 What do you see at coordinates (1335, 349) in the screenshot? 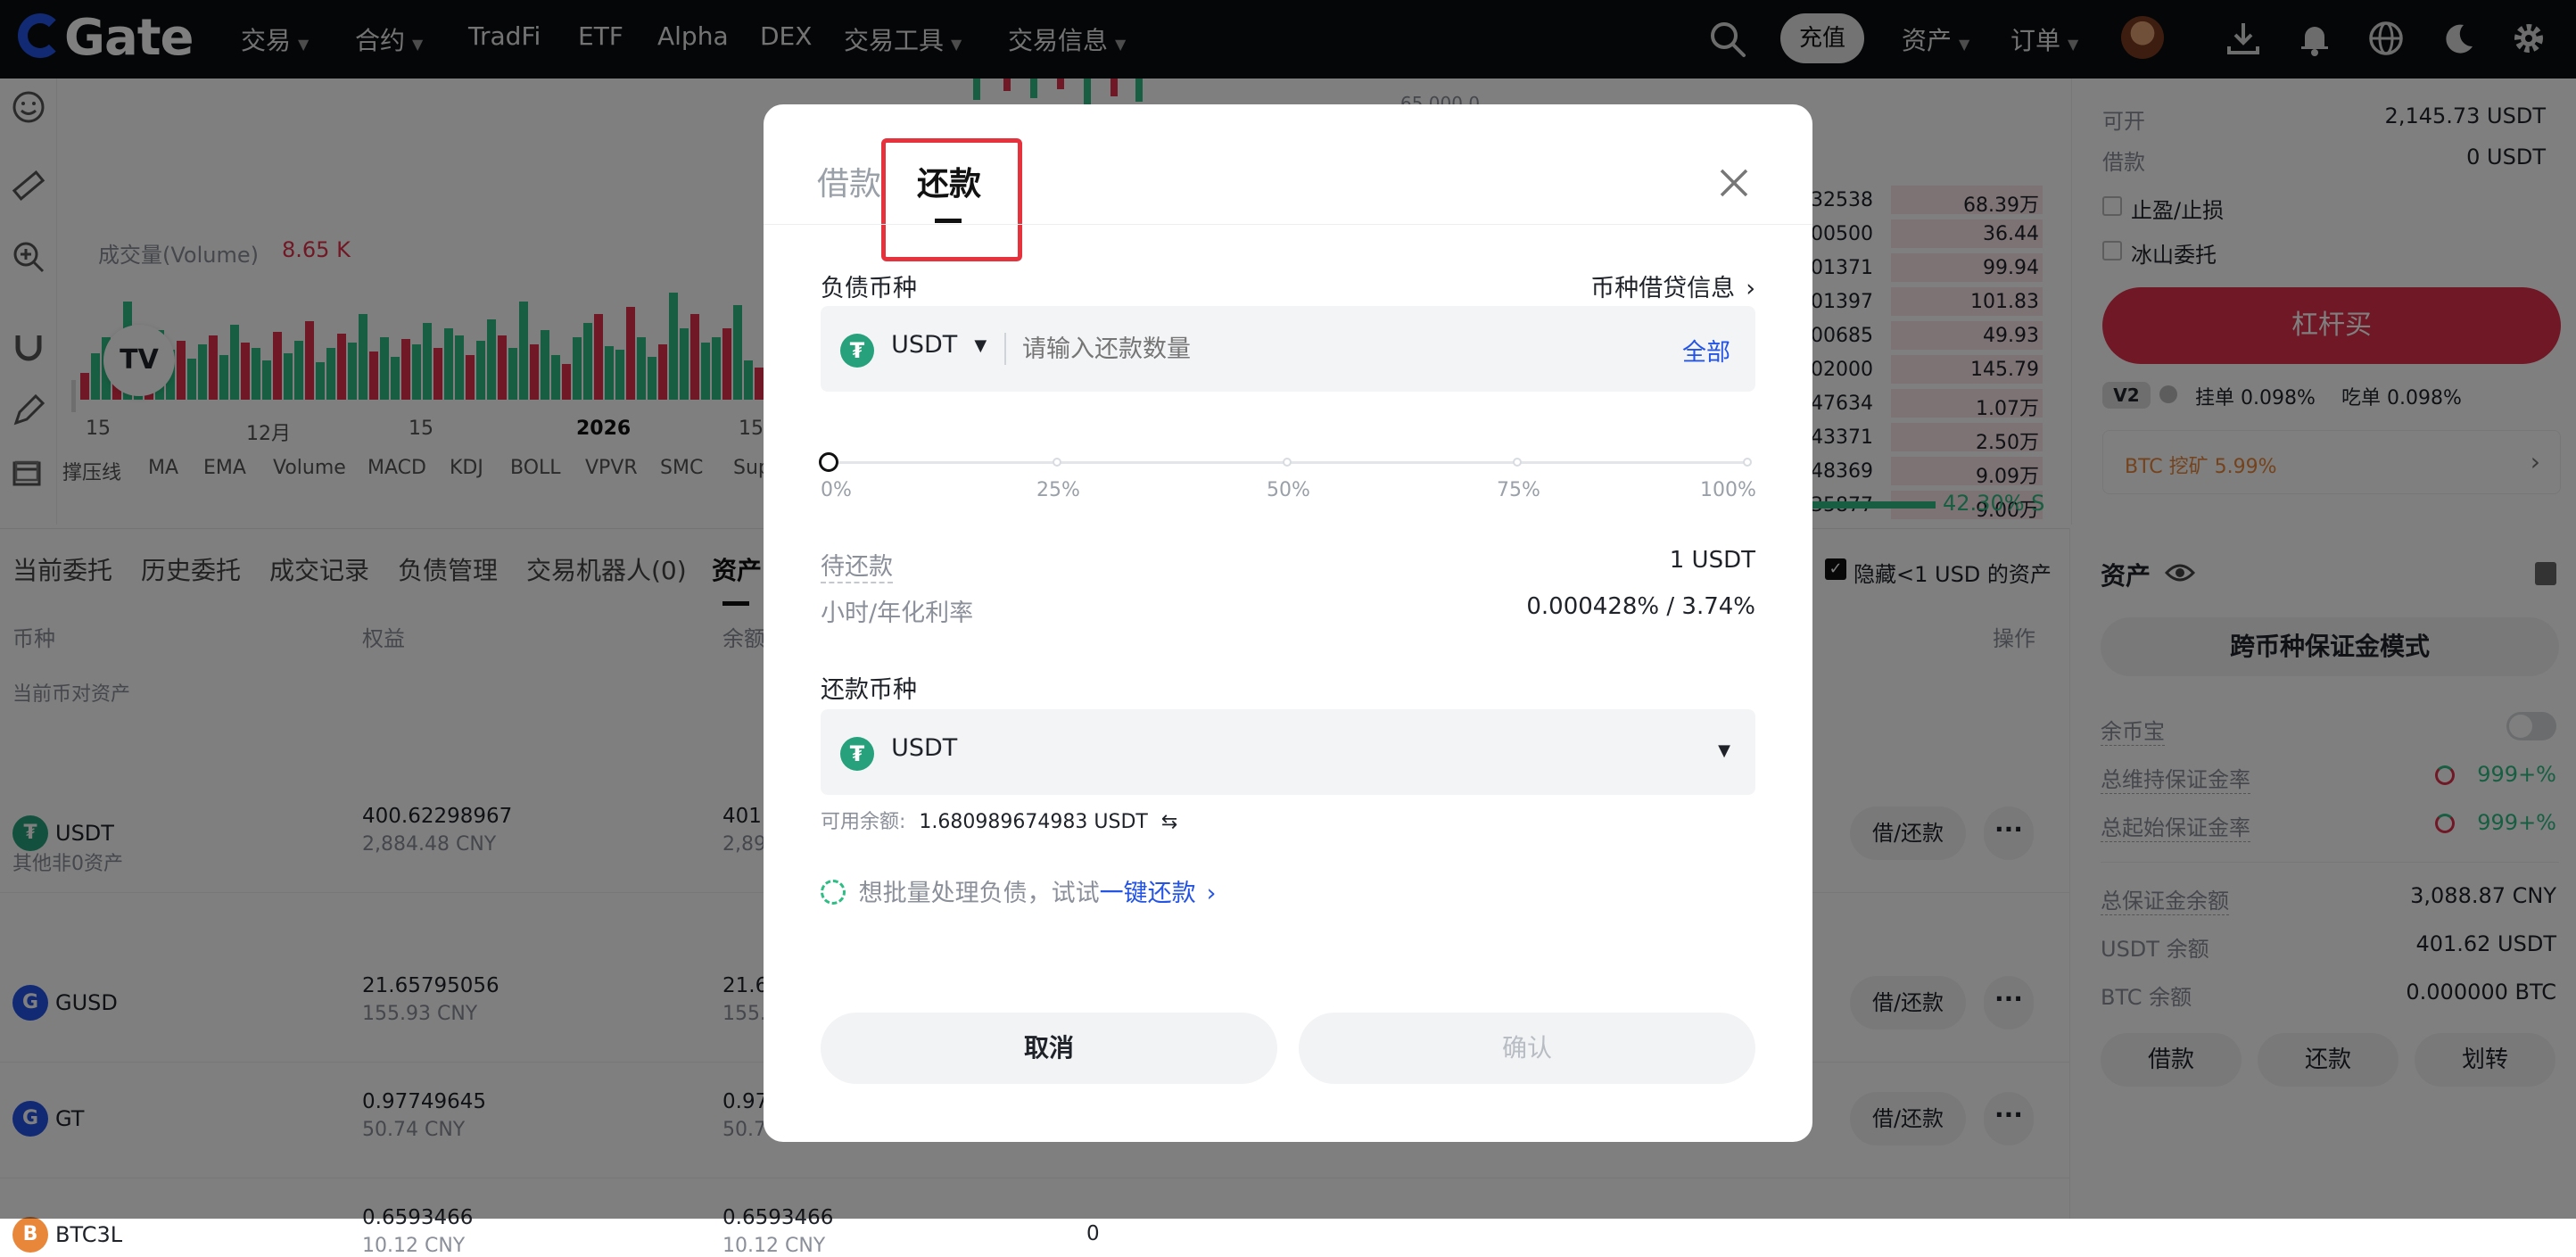
I see `repay-amount-input` at bounding box center [1335, 349].